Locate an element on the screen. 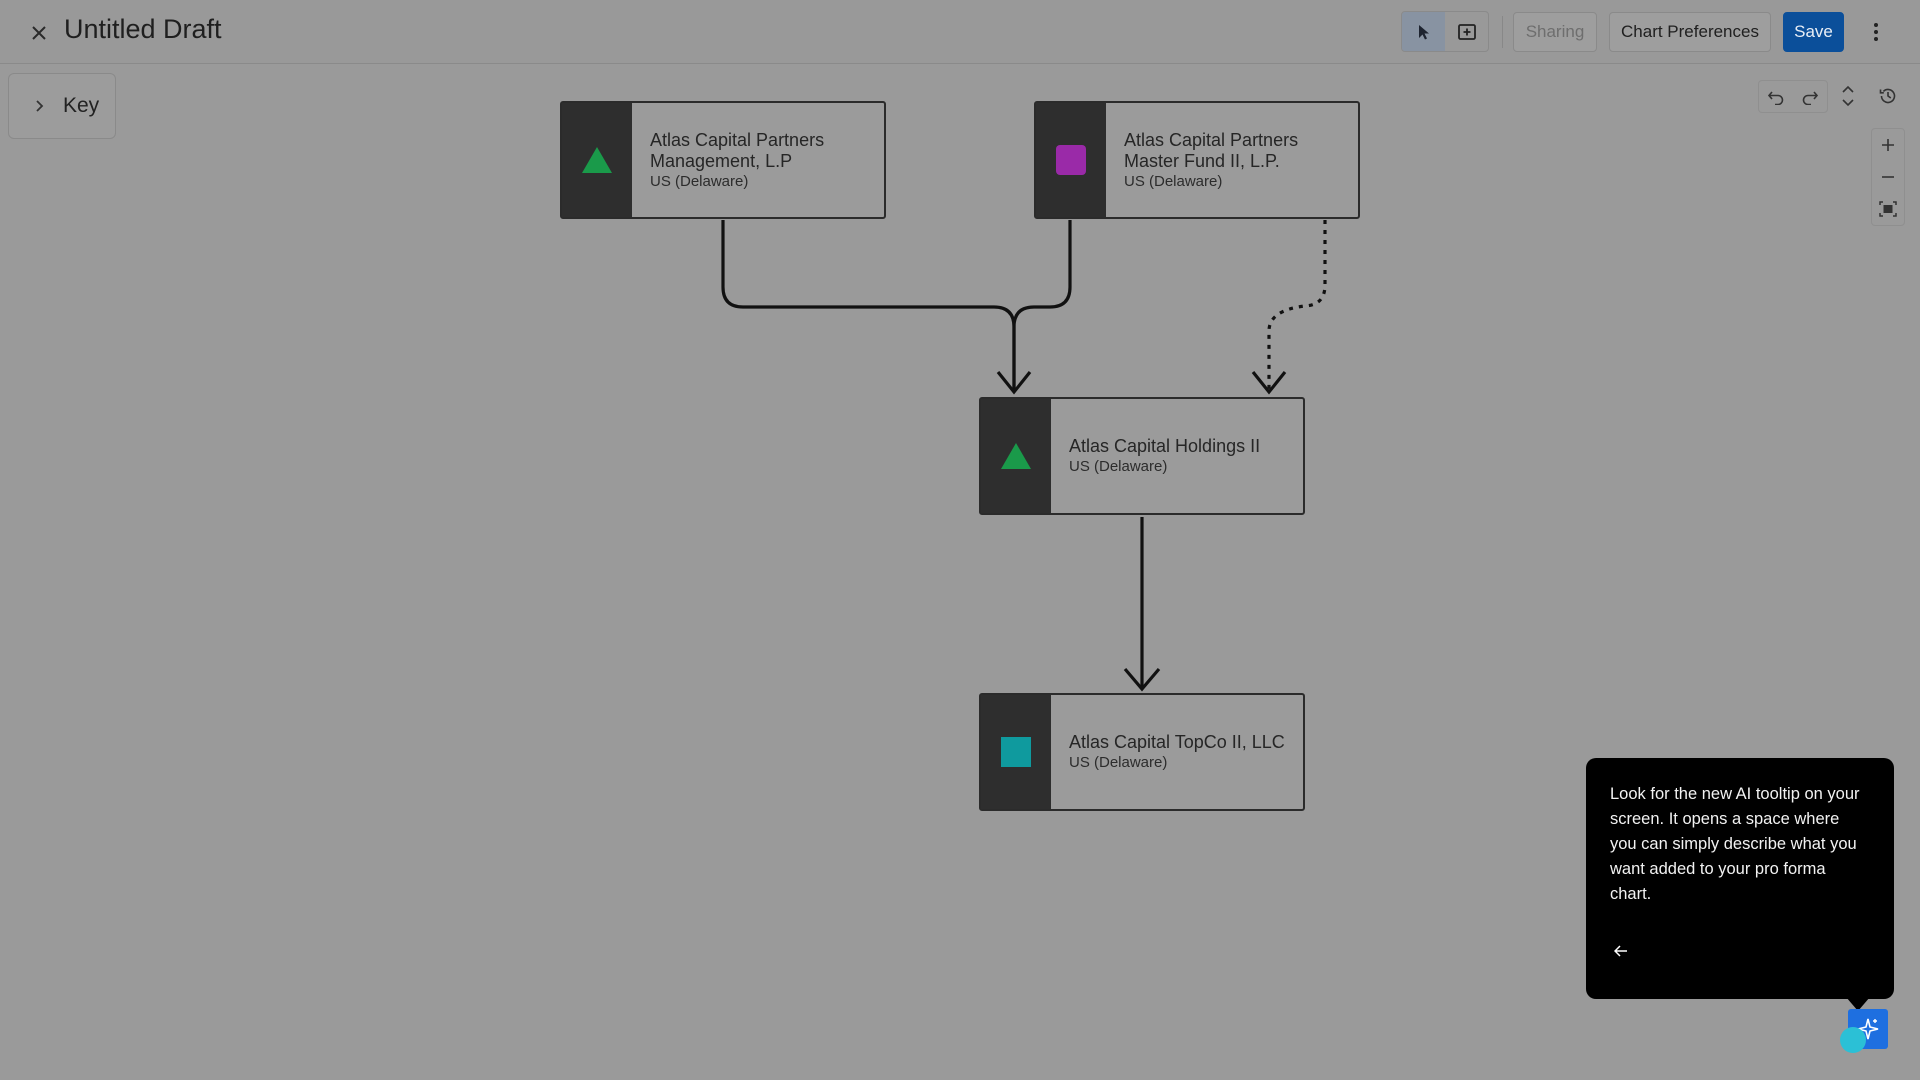 The width and height of the screenshot is (1920, 1080). history-button is located at coordinates (1888, 96).